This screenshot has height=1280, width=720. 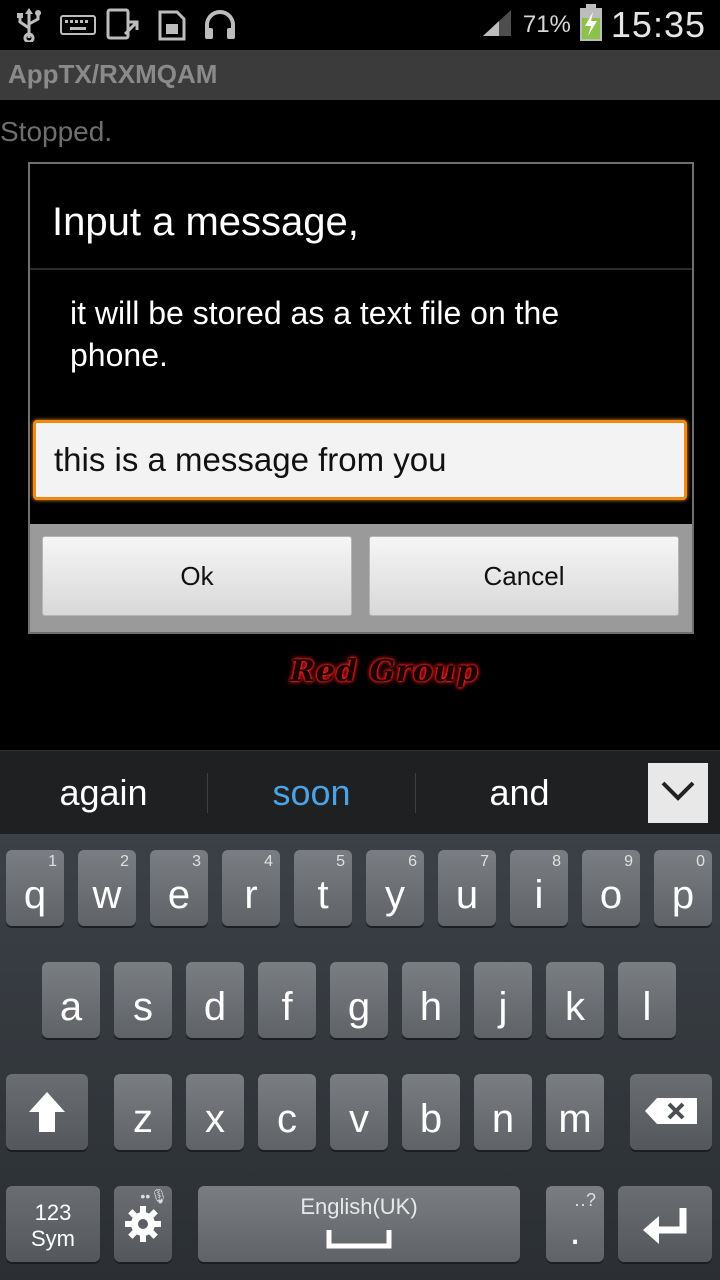 I want to click on key-z: z, so click(x=143, y=1112).